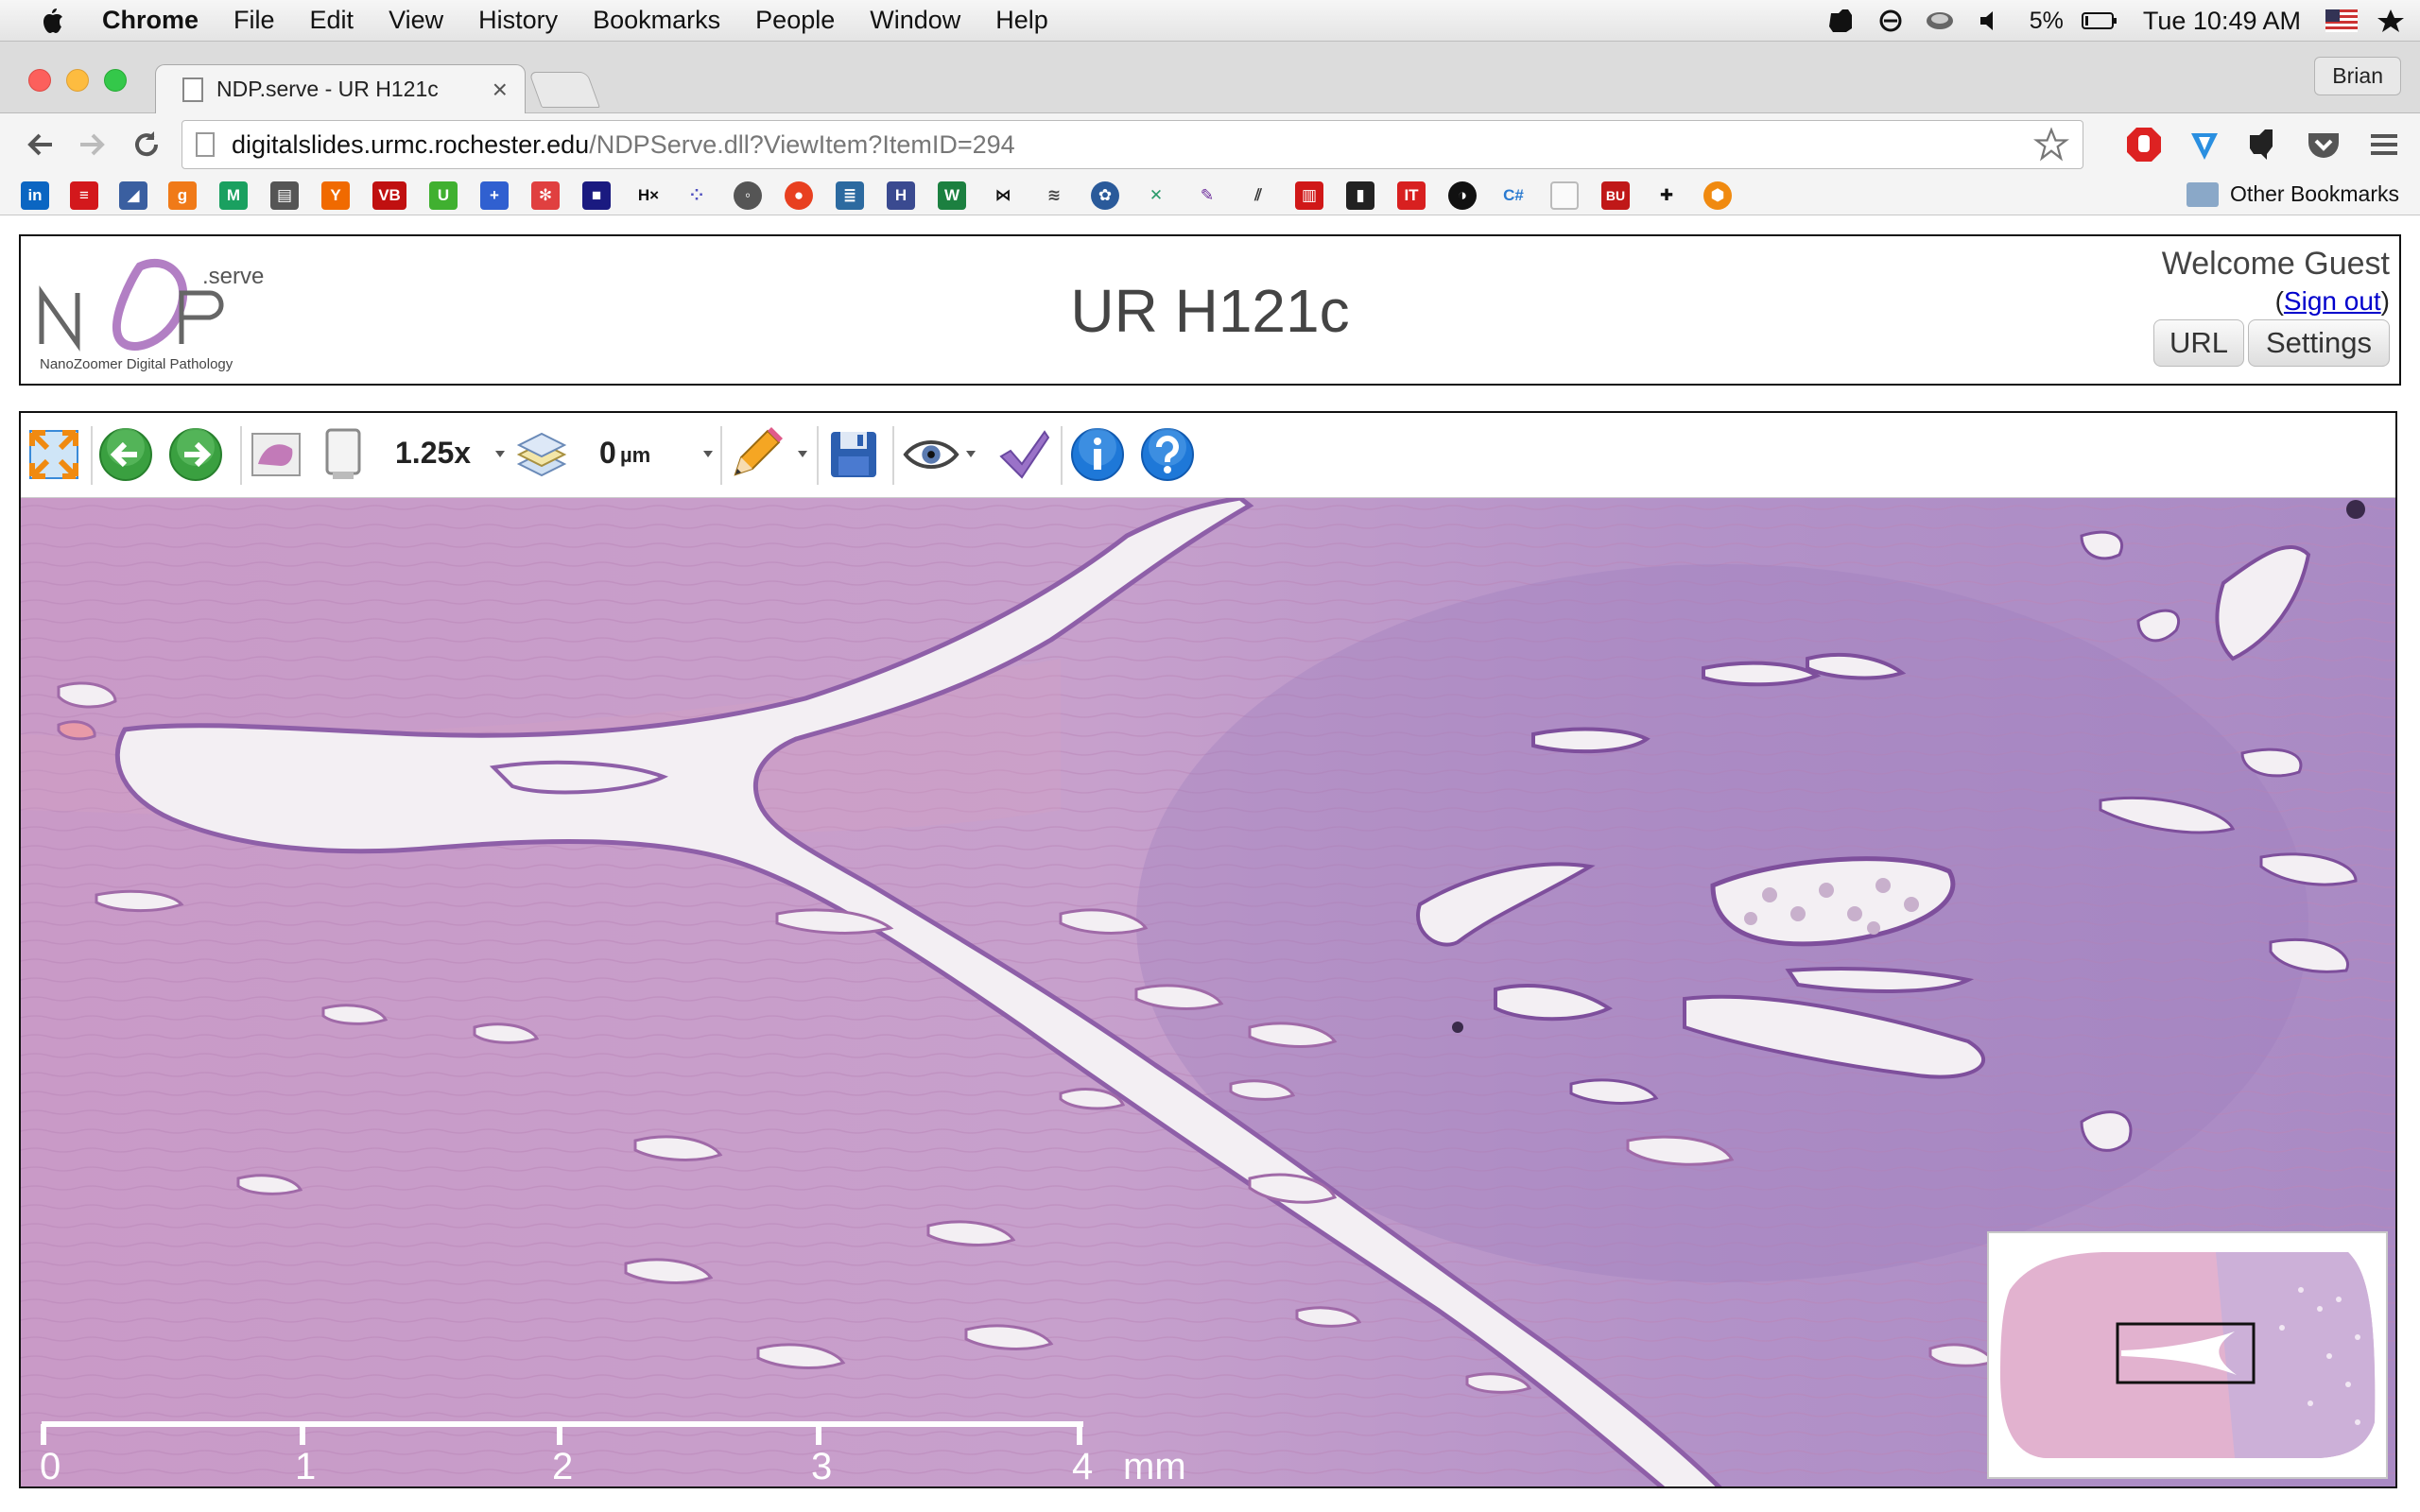 This screenshot has width=2420, height=1512. I want to click on vb-bookmark-icon: VB, so click(389, 195).